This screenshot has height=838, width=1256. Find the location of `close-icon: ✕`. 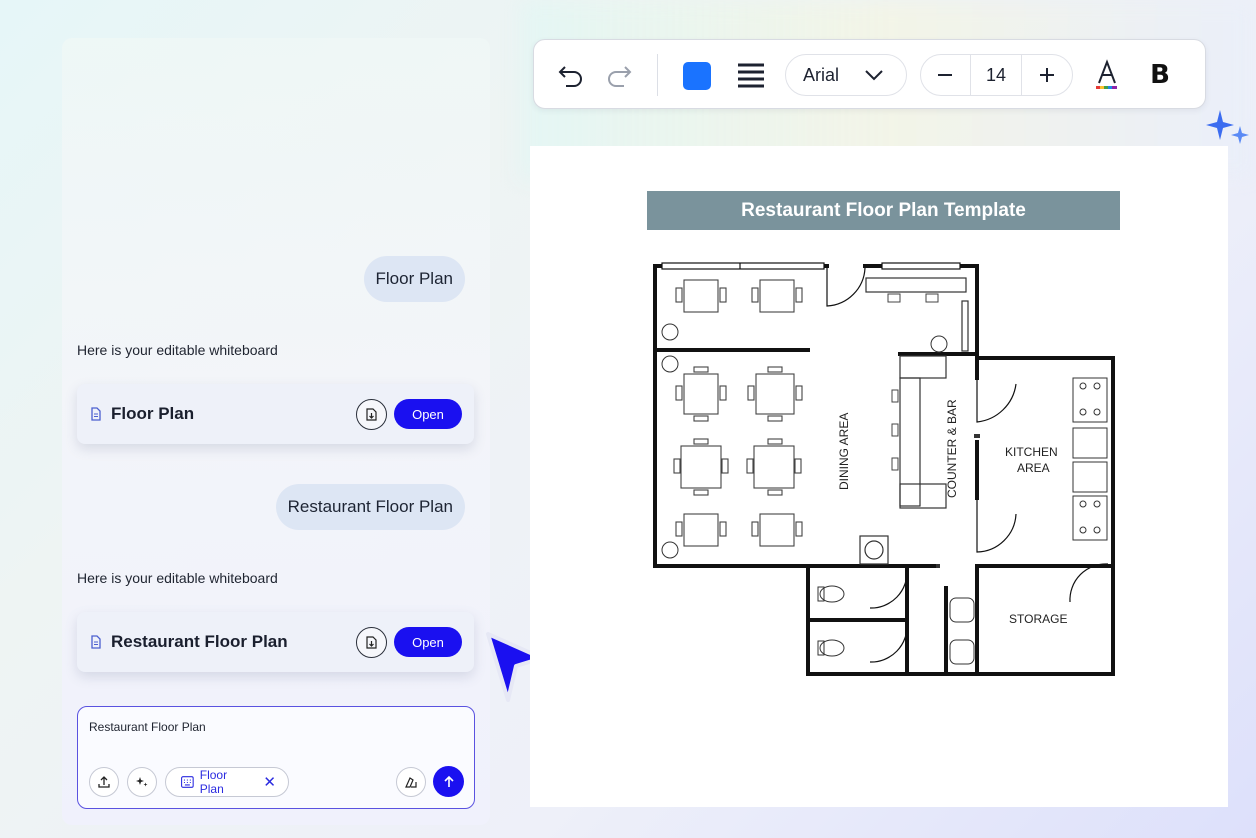

close-icon: ✕ is located at coordinates (269, 782).